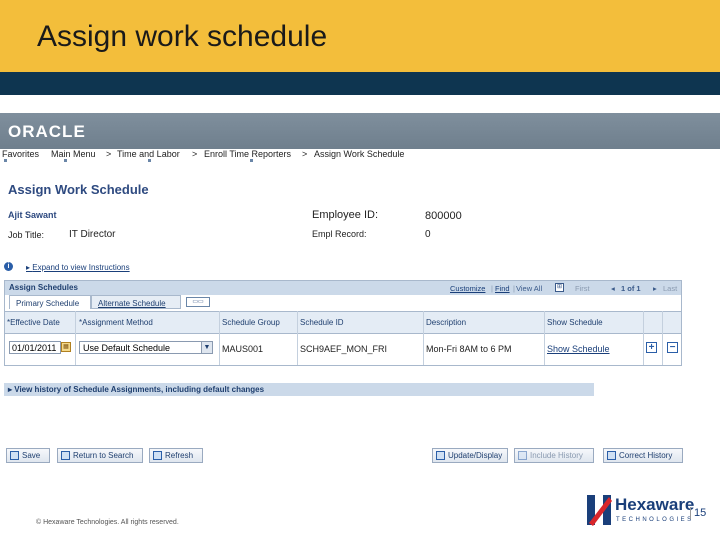  I want to click on title-divider-band, so click(360, 83).